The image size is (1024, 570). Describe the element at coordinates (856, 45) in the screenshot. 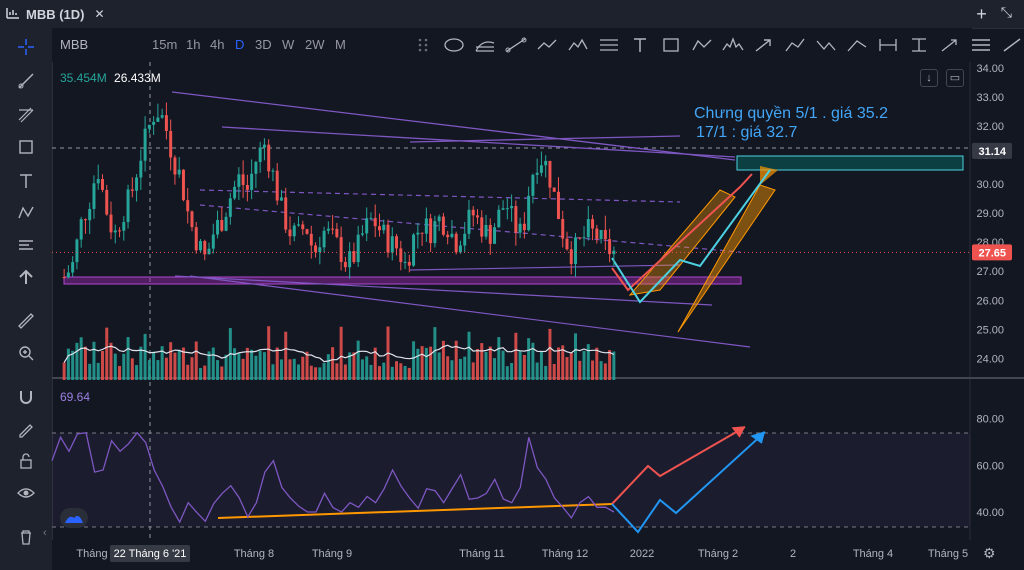

I see `sine-line-icon` at that location.